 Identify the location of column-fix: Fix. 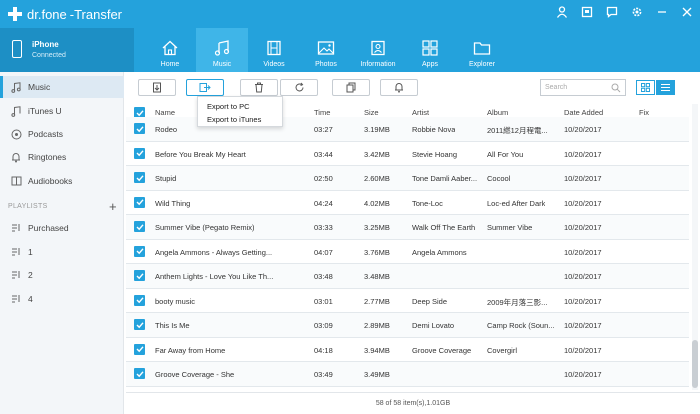
(644, 112).